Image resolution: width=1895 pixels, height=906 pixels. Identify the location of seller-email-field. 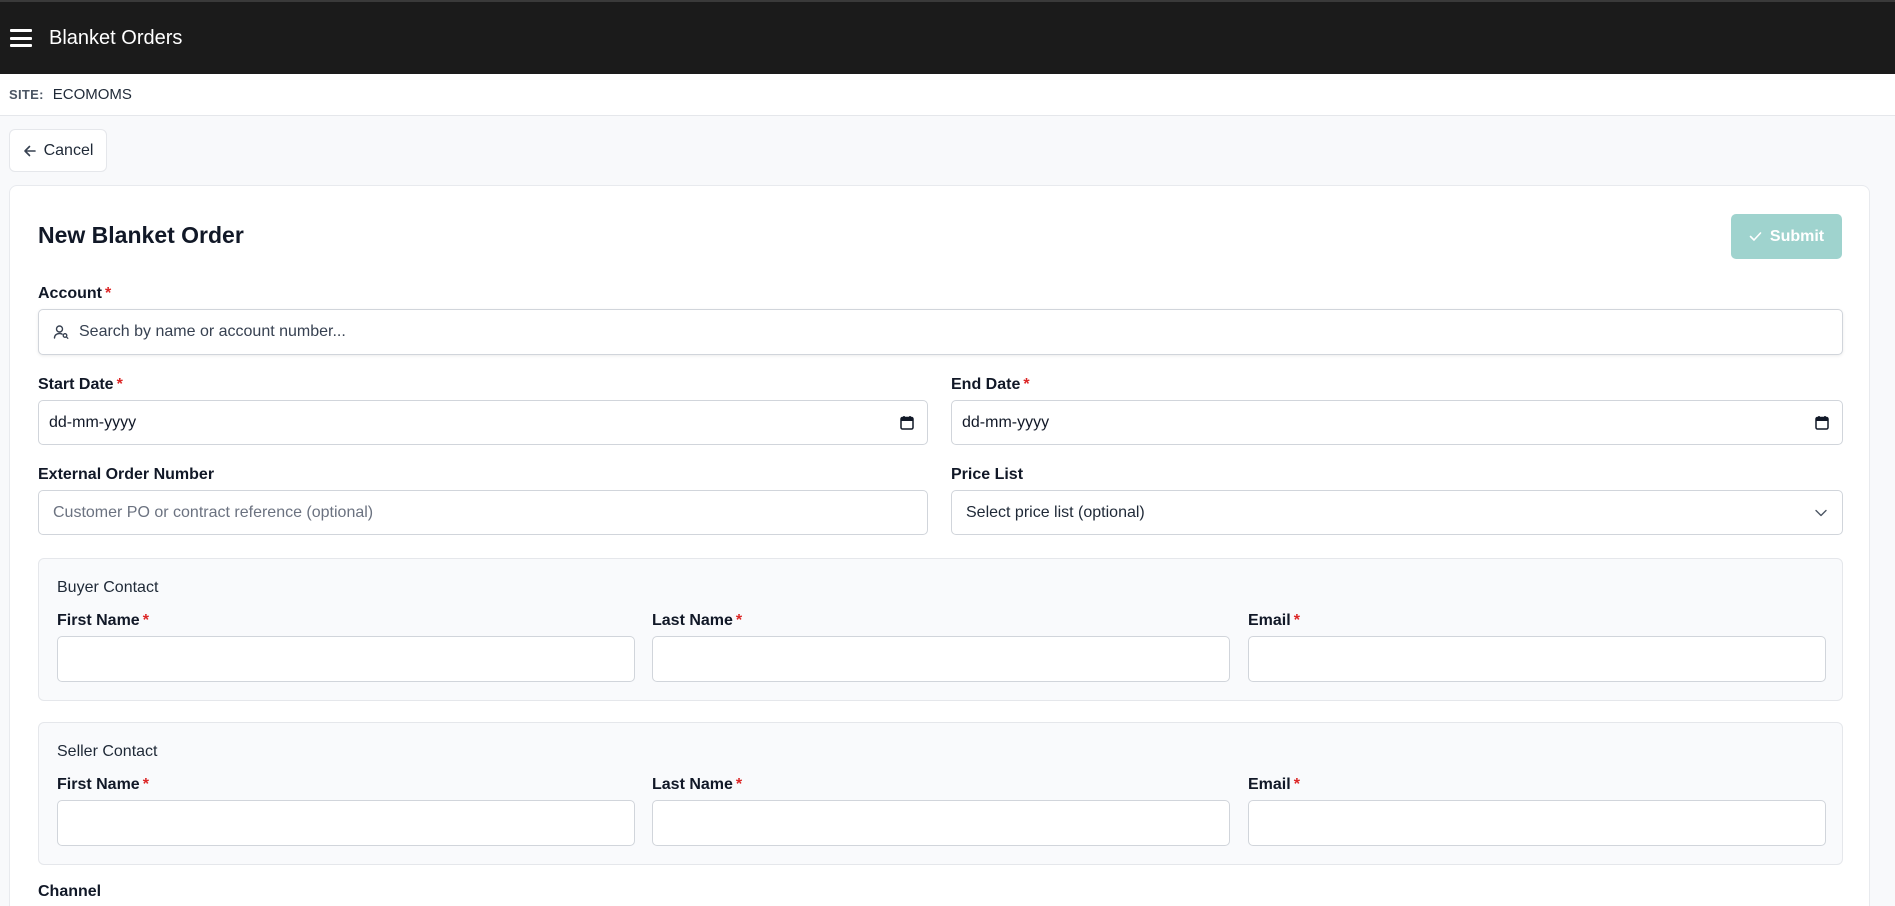
(1537, 823).